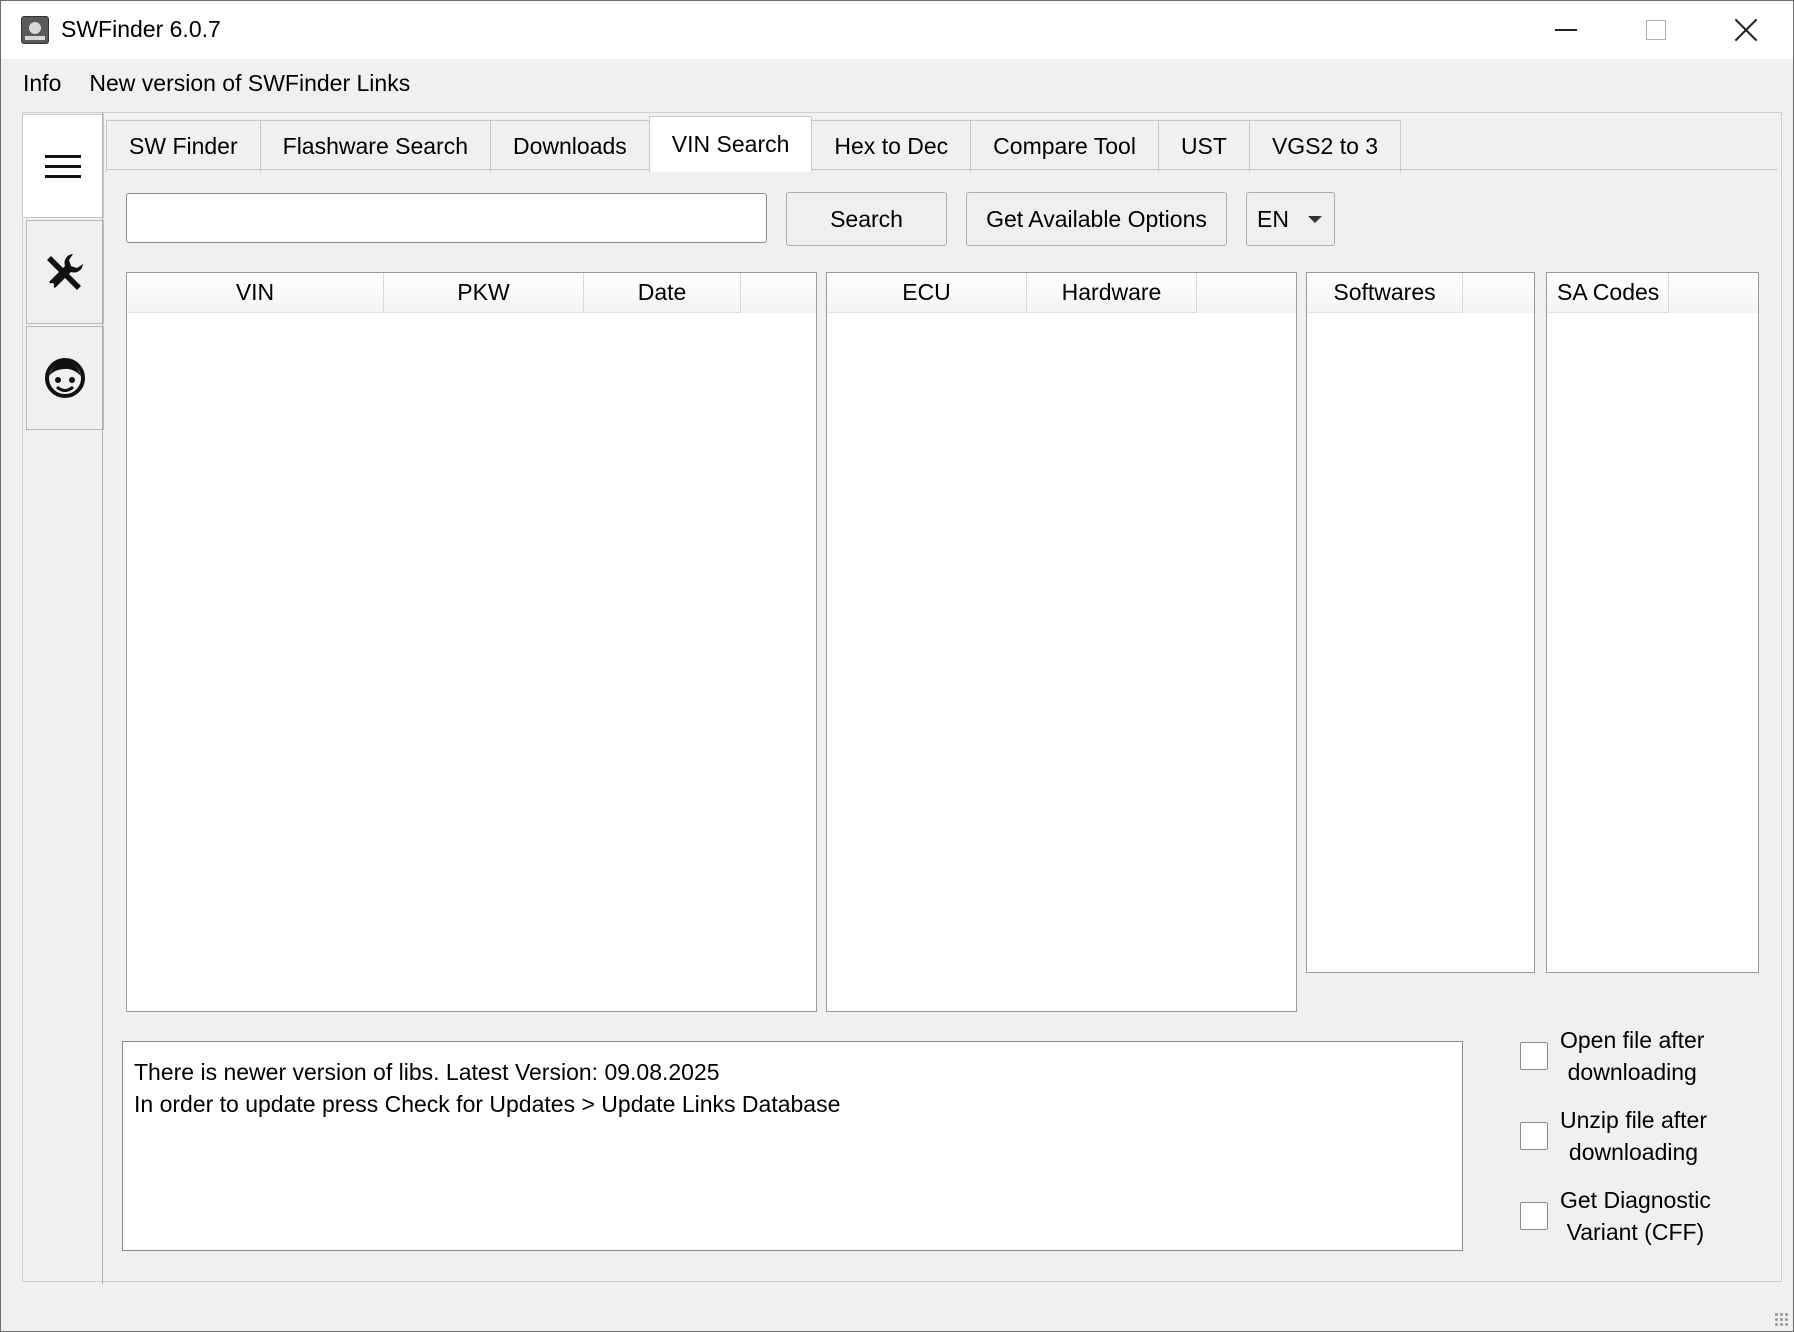 The width and height of the screenshot is (1794, 1332). I want to click on hamburger-icon, so click(63, 166).